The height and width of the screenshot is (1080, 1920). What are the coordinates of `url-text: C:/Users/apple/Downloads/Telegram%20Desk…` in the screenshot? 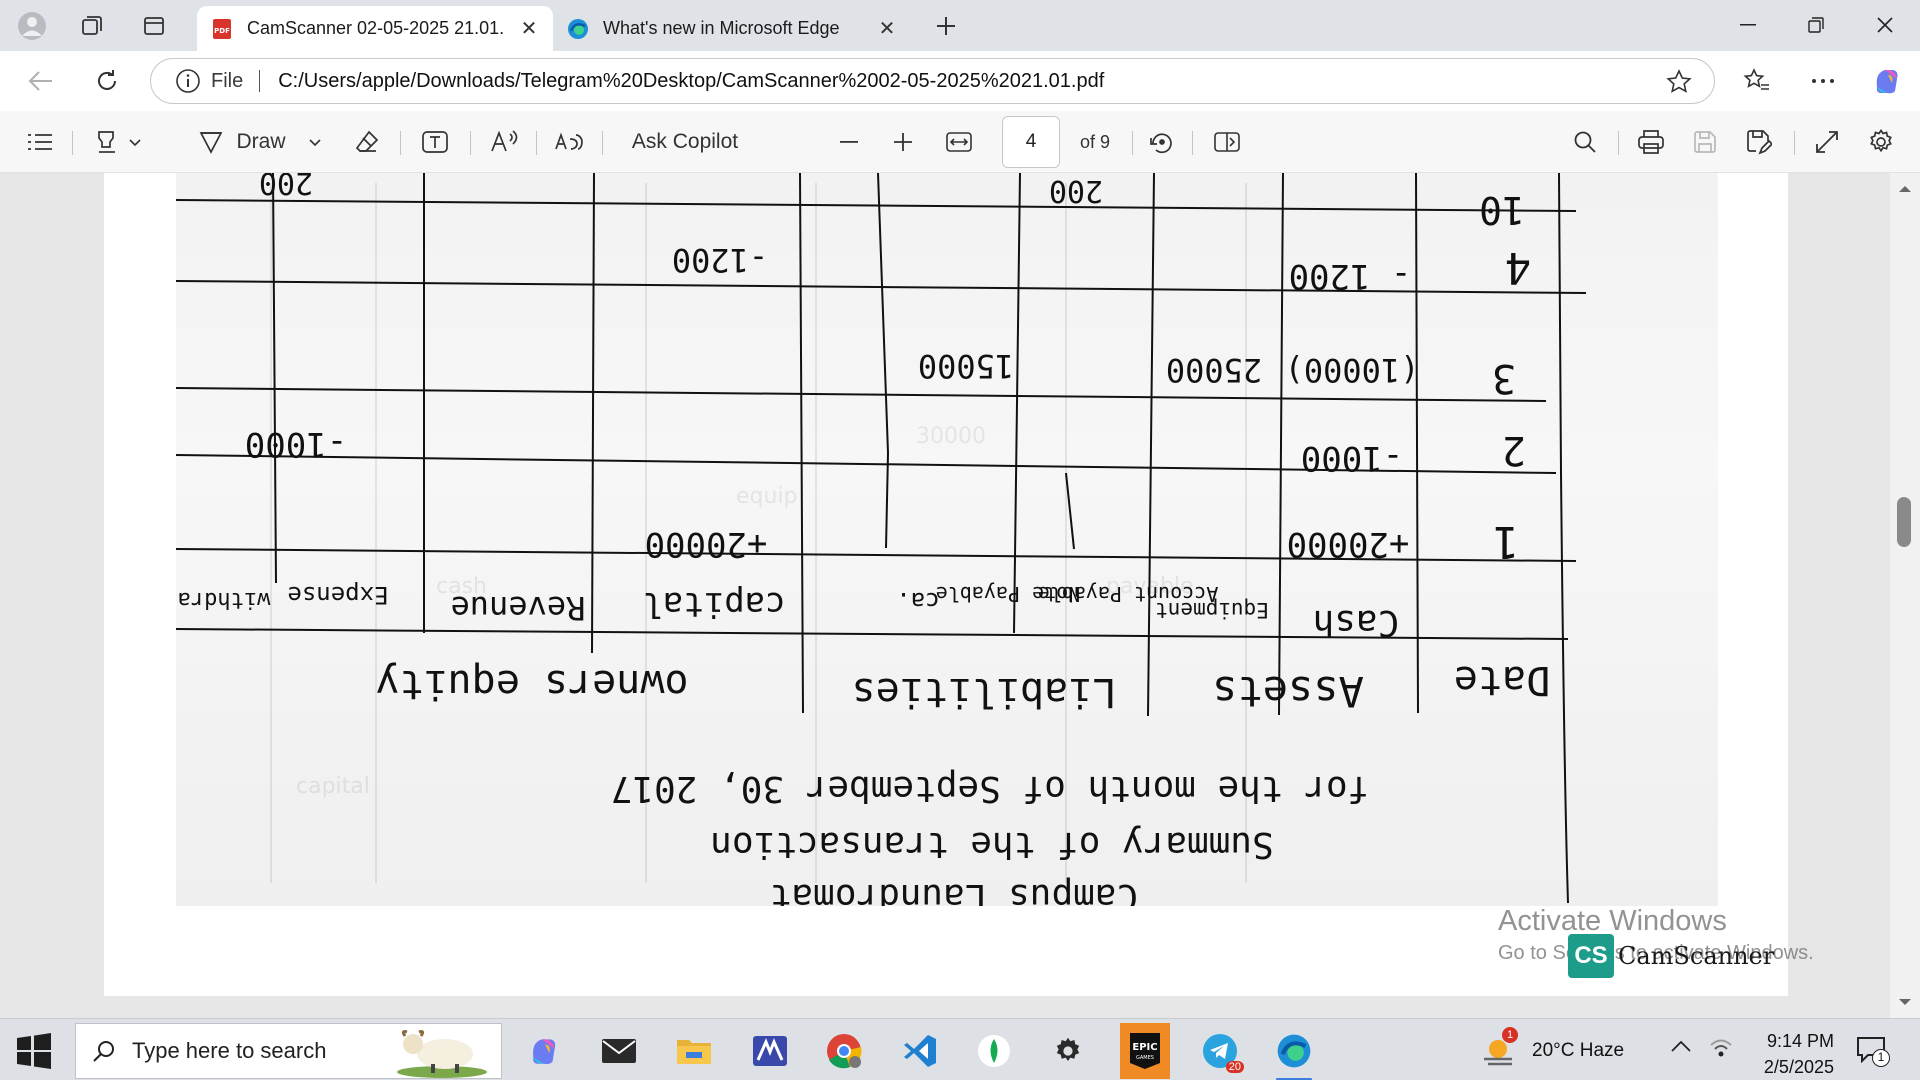 It's located at (691, 81).